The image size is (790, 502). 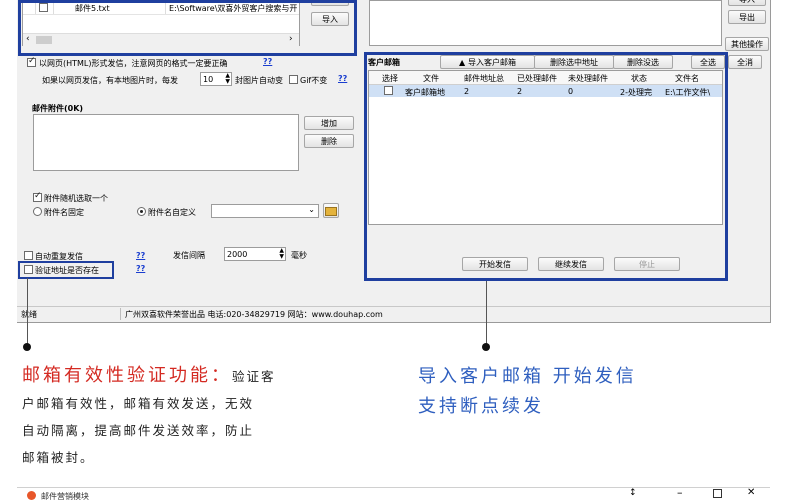 I want to click on open-folder-button, so click(x=331, y=210).